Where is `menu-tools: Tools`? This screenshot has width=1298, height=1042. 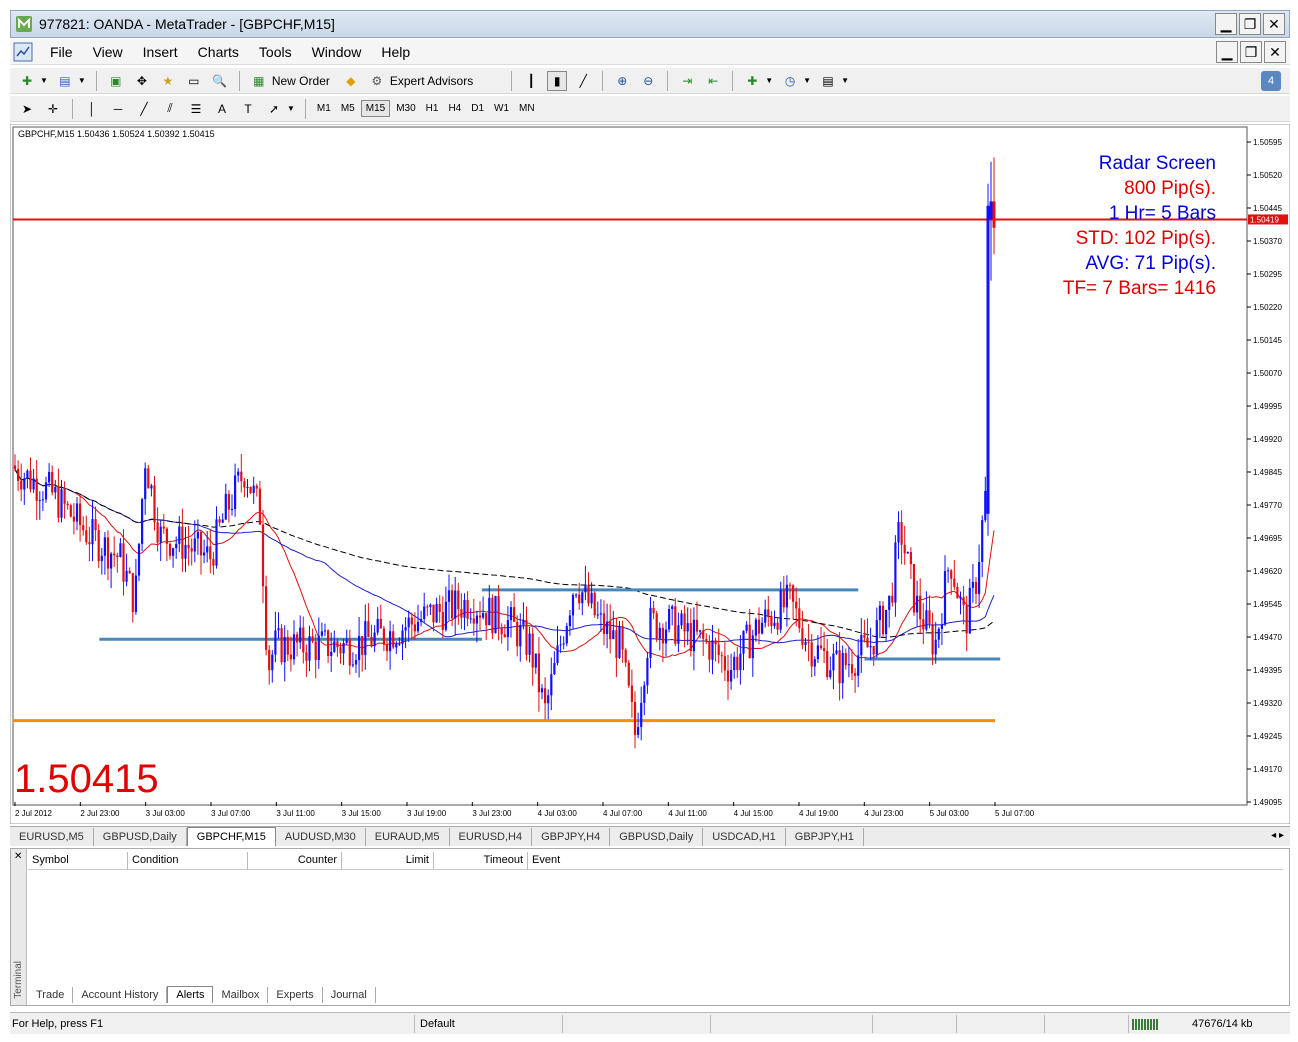 menu-tools: Tools is located at coordinates (275, 52).